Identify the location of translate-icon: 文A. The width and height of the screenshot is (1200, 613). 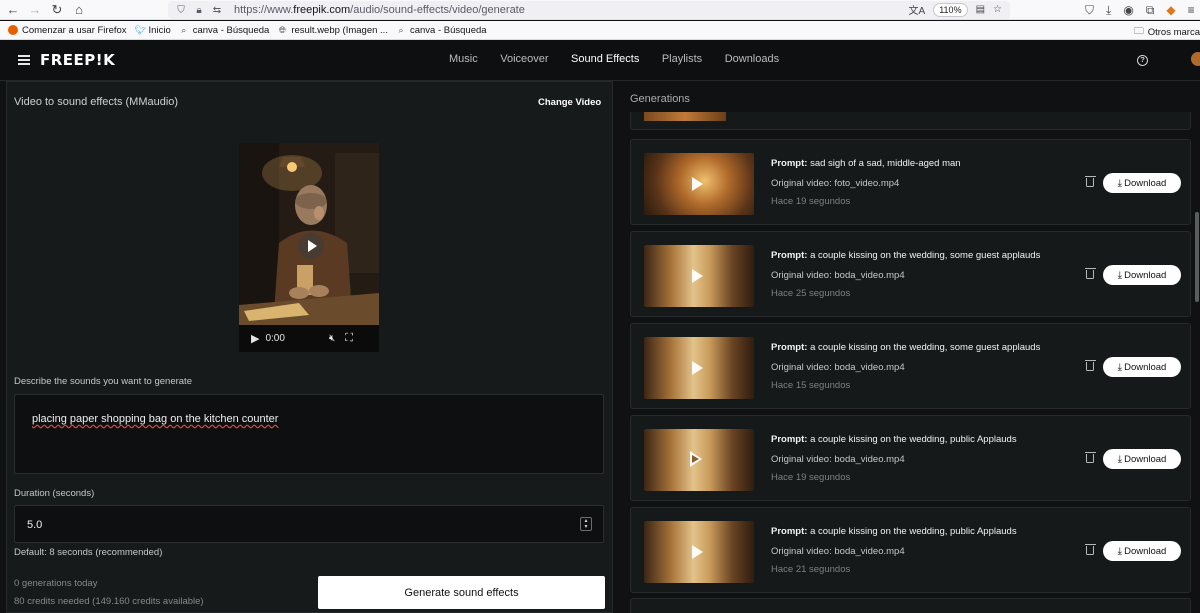
(917, 9).